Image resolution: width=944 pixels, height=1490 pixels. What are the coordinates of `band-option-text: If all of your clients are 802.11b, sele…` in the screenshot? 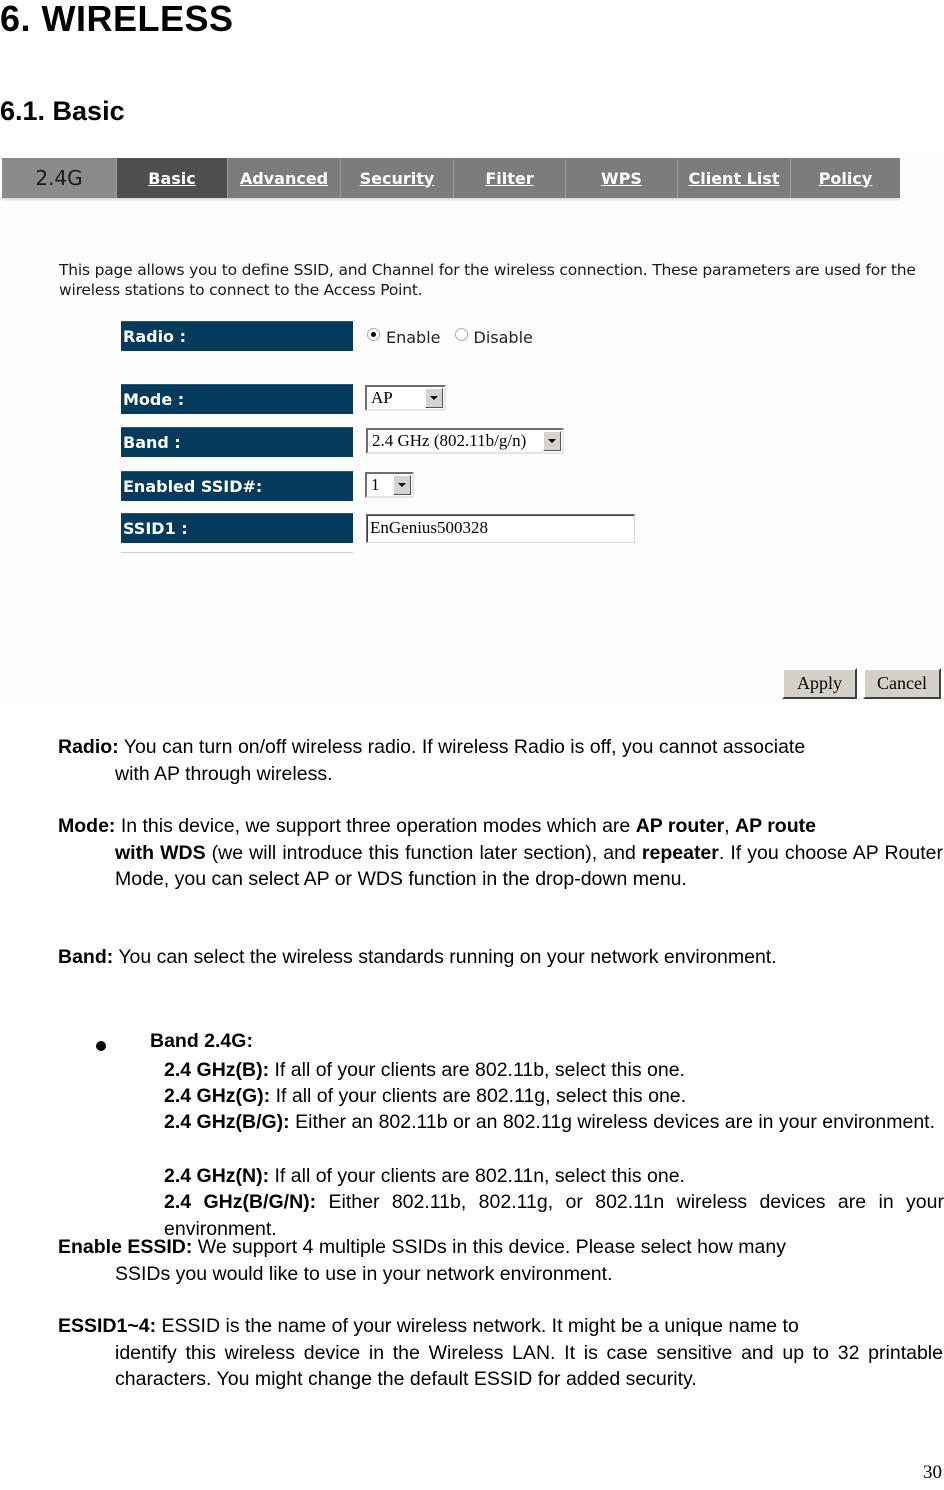 It's located at (477, 1070).